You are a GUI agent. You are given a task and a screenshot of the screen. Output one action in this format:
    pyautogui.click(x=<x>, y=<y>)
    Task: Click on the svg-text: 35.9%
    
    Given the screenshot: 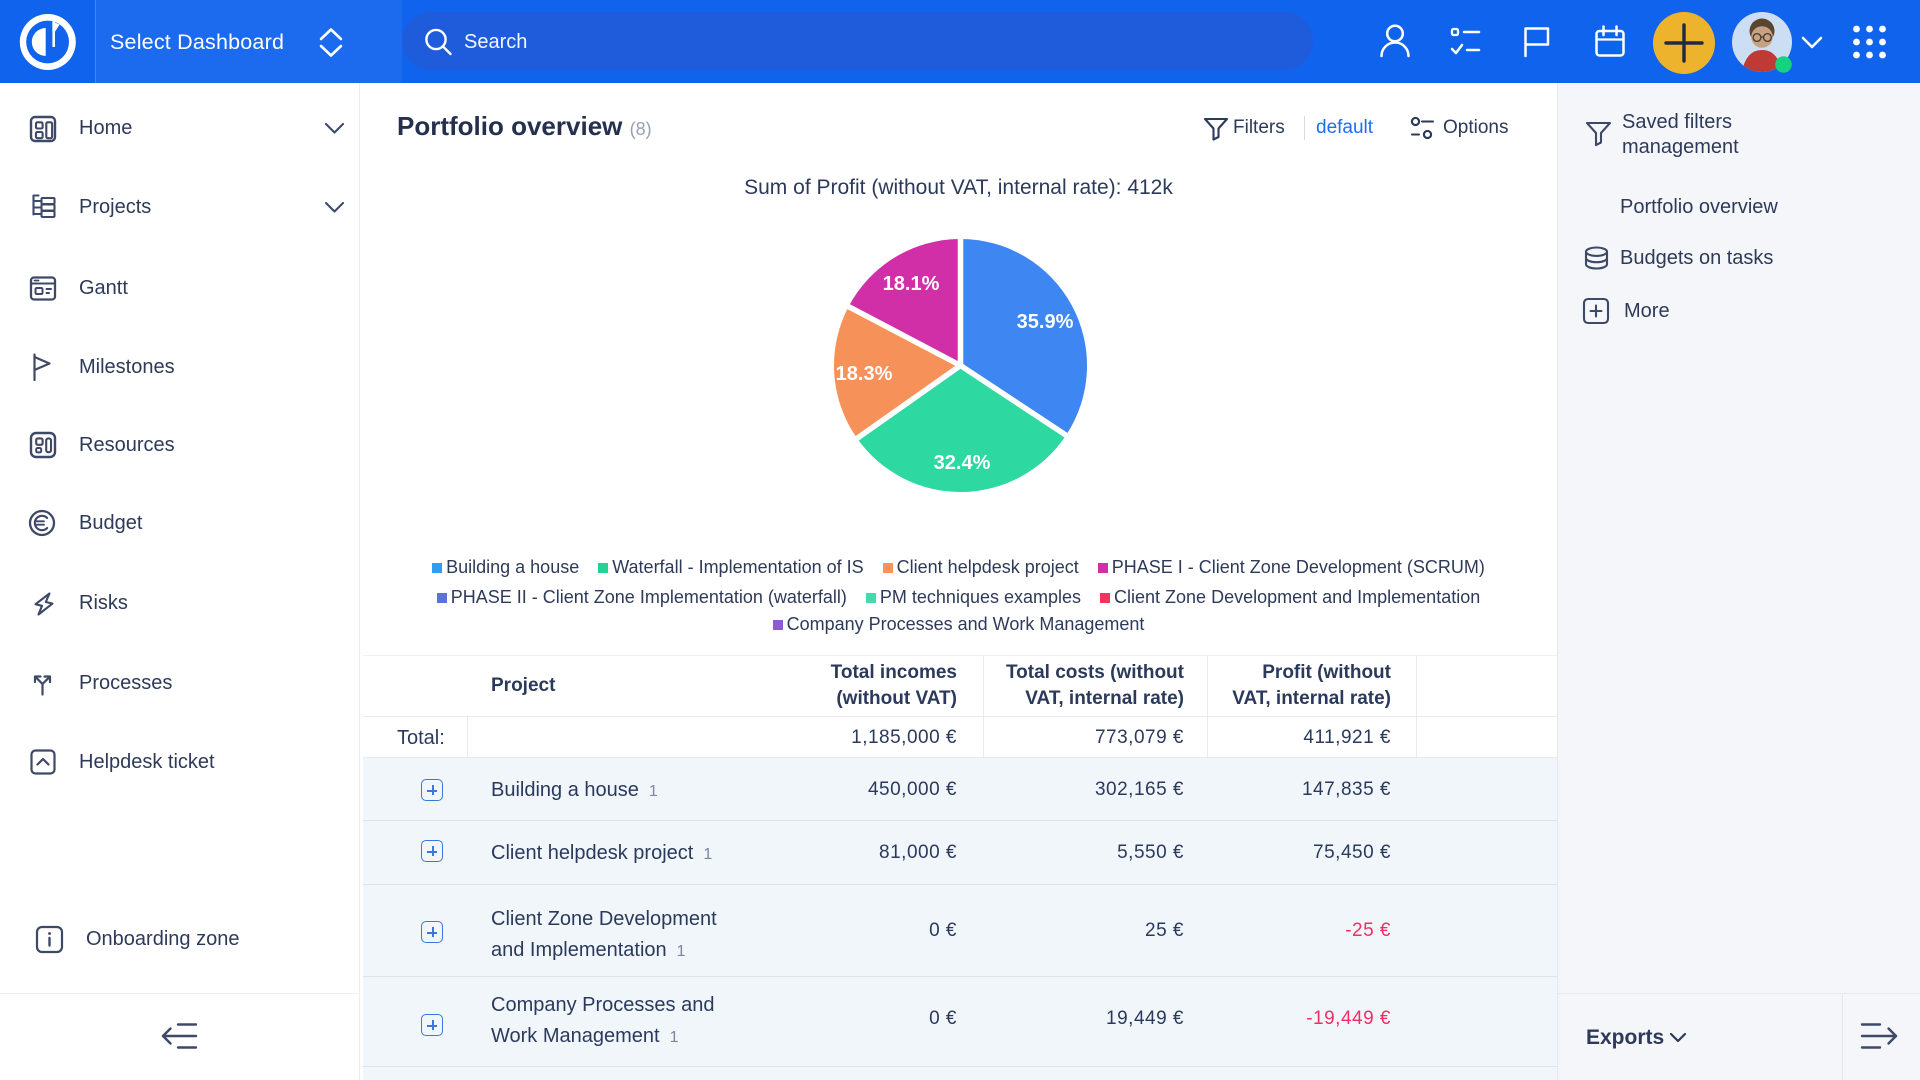 What is the action you would take?
    pyautogui.click(x=1045, y=322)
    